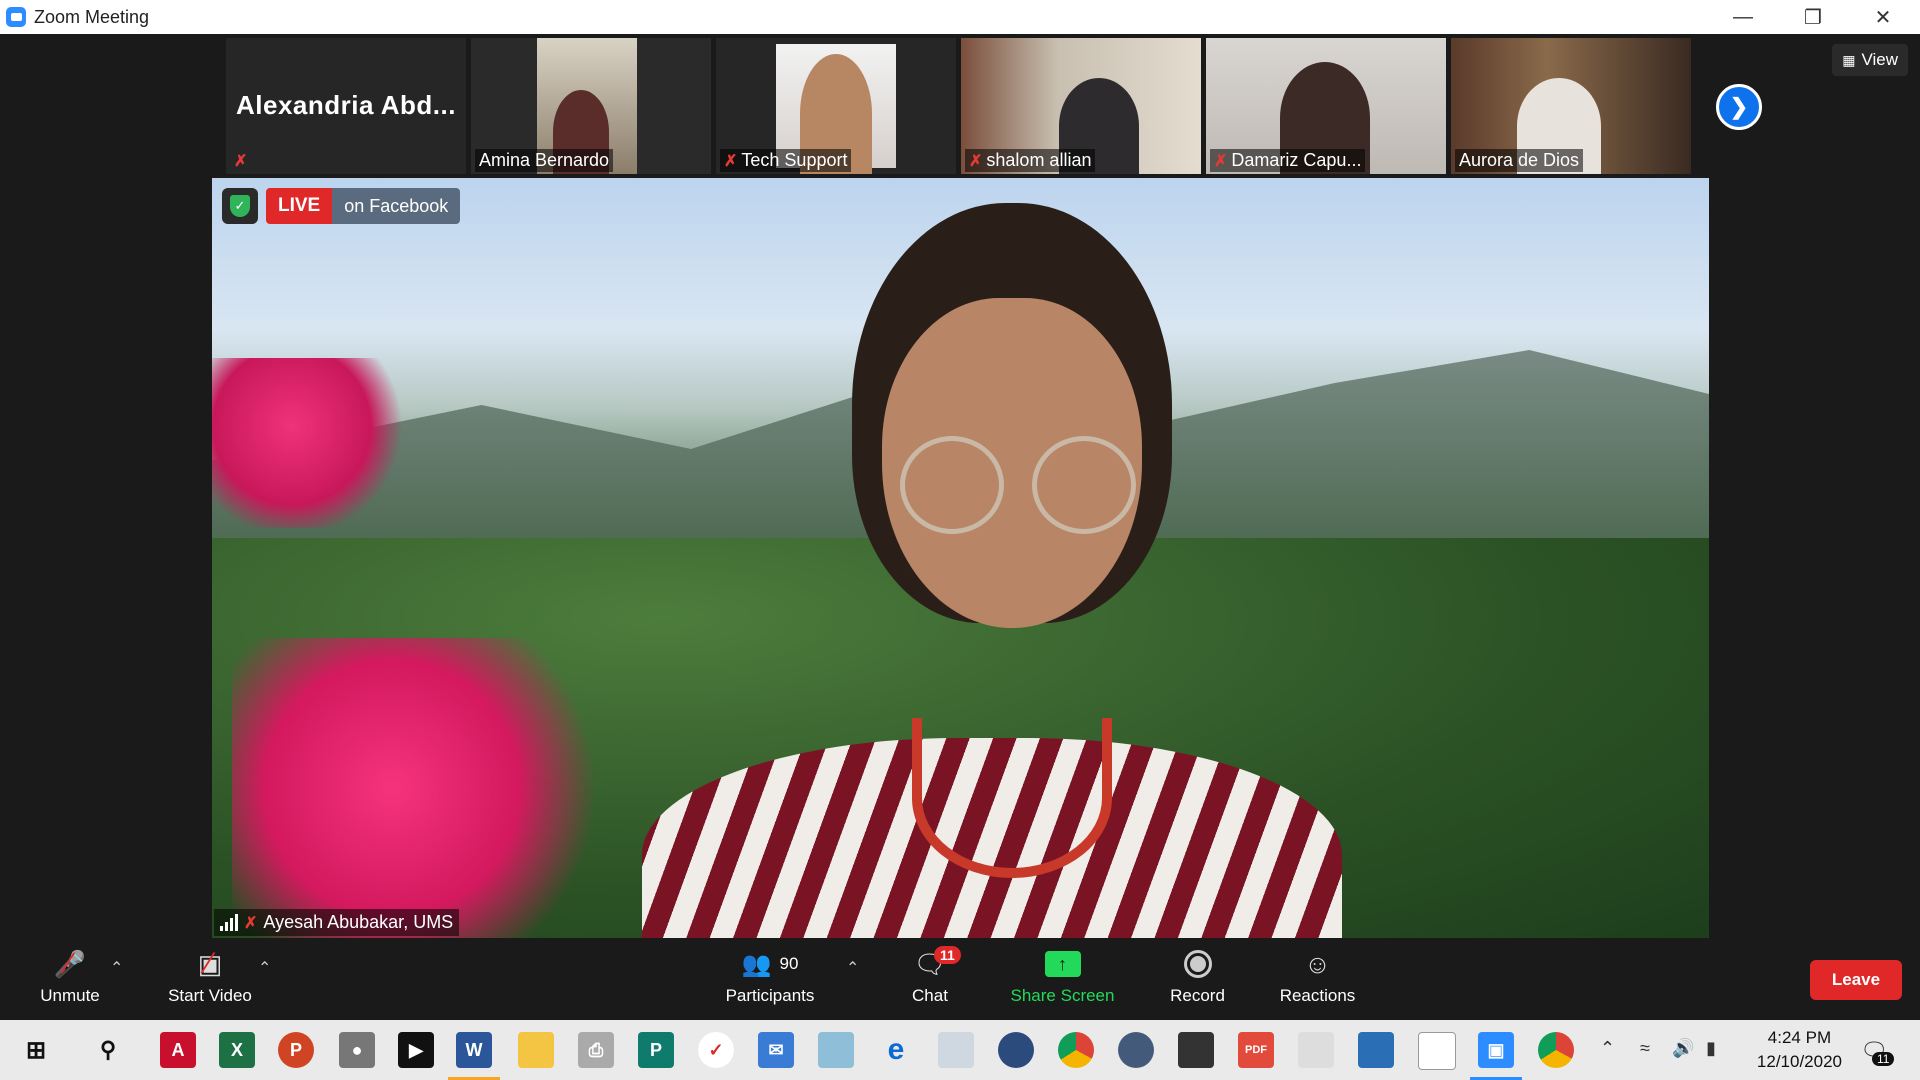  What do you see at coordinates (210, 995) in the screenshot?
I see `start-video-label: Start Video` at bounding box center [210, 995].